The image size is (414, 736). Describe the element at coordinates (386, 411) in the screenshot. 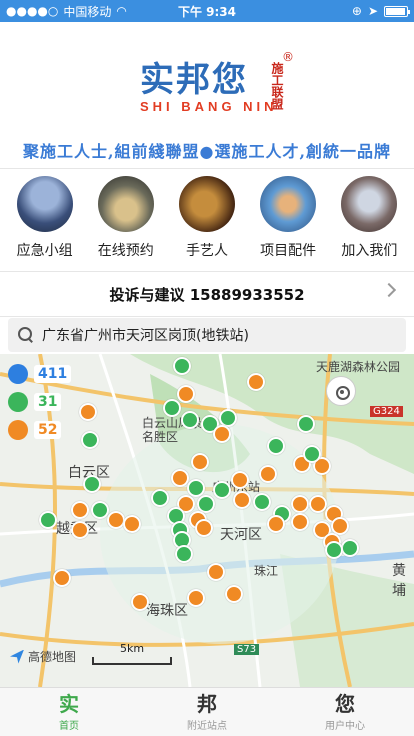

I see `road-shield: G324` at that location.